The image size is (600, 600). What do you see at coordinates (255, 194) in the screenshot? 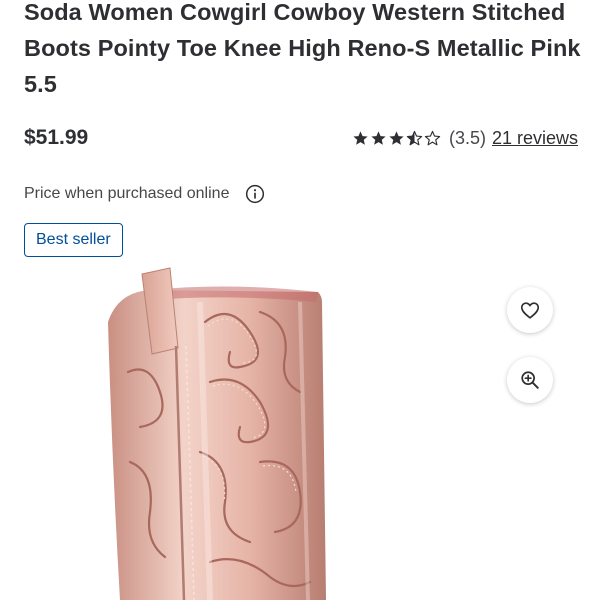
I see `info-icon` at bounding box center [255, 194].